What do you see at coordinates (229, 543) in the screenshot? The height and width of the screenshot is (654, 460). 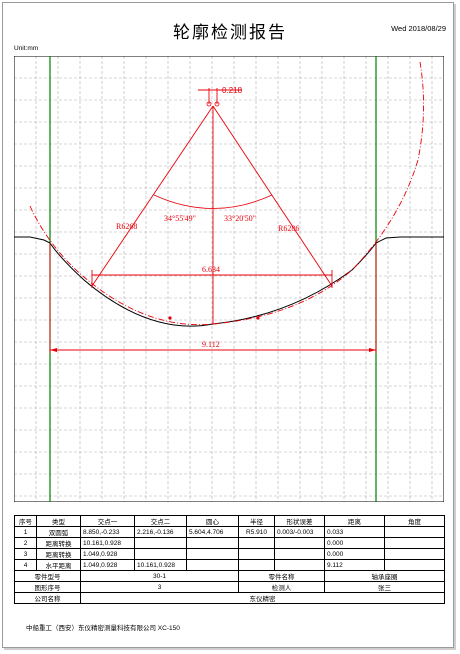 I see `table-row: 2 距离转换 10.161,0.928 0.000` at bounding box center [229, 543].